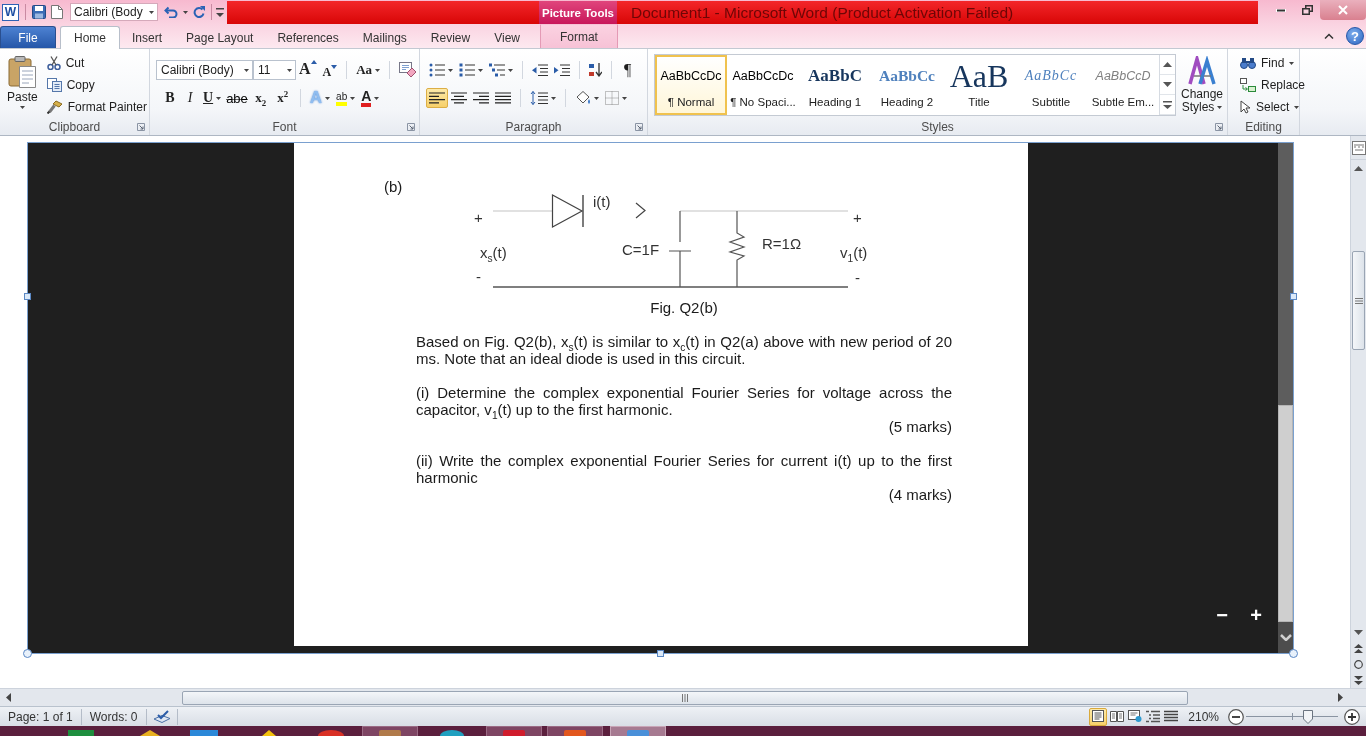 This screenshot has height=736, width=1366. What do you see at coordinates (1202, 85) in the screenshot?
I see `change-styles-button: Change Styles` at bounding box center [1202, 85].